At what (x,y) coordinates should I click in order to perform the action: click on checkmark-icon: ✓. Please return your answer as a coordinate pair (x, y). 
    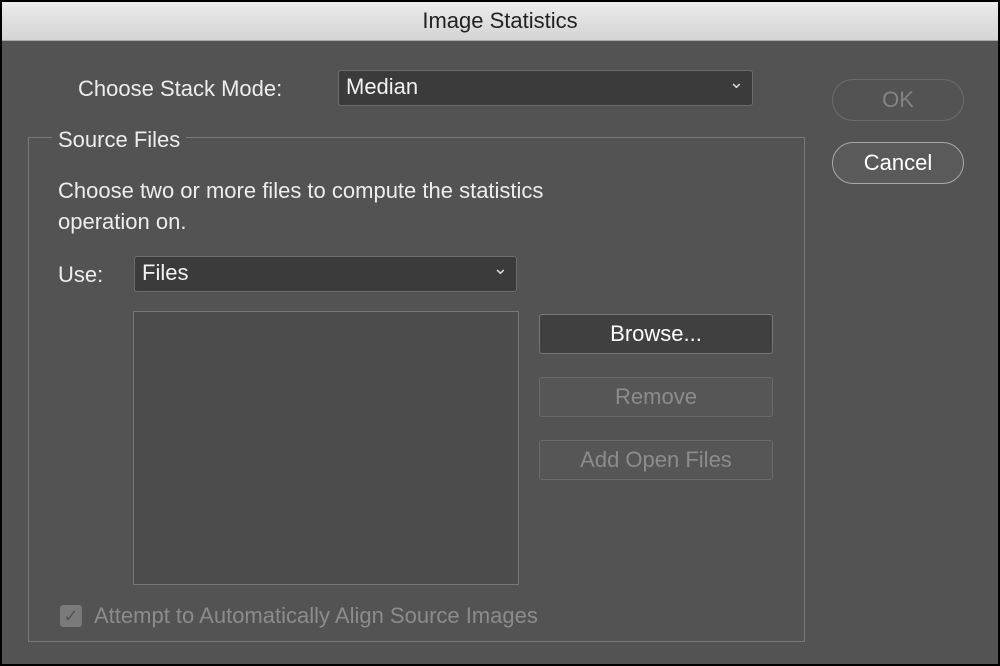
    Looking at the image, I should click on (70, 616).